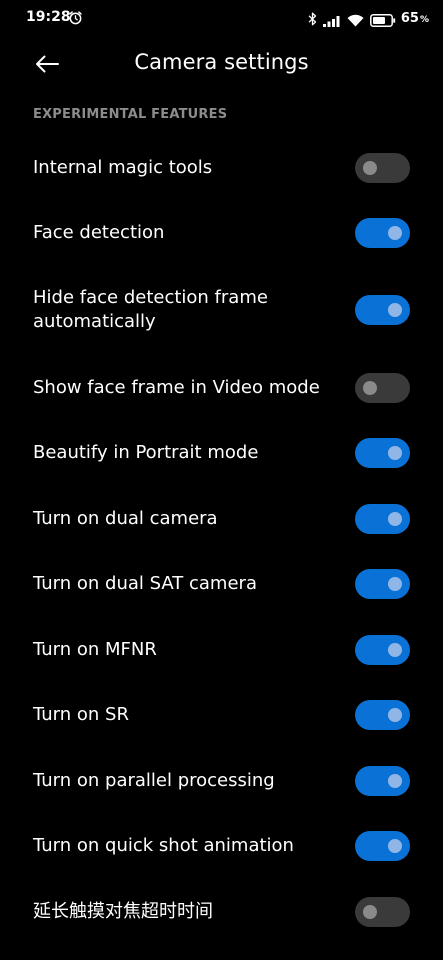 Image resolution: width=443 pixels, height=960 pixels. I want to click on setting-label: Internal magic tools, so click(123, 167).